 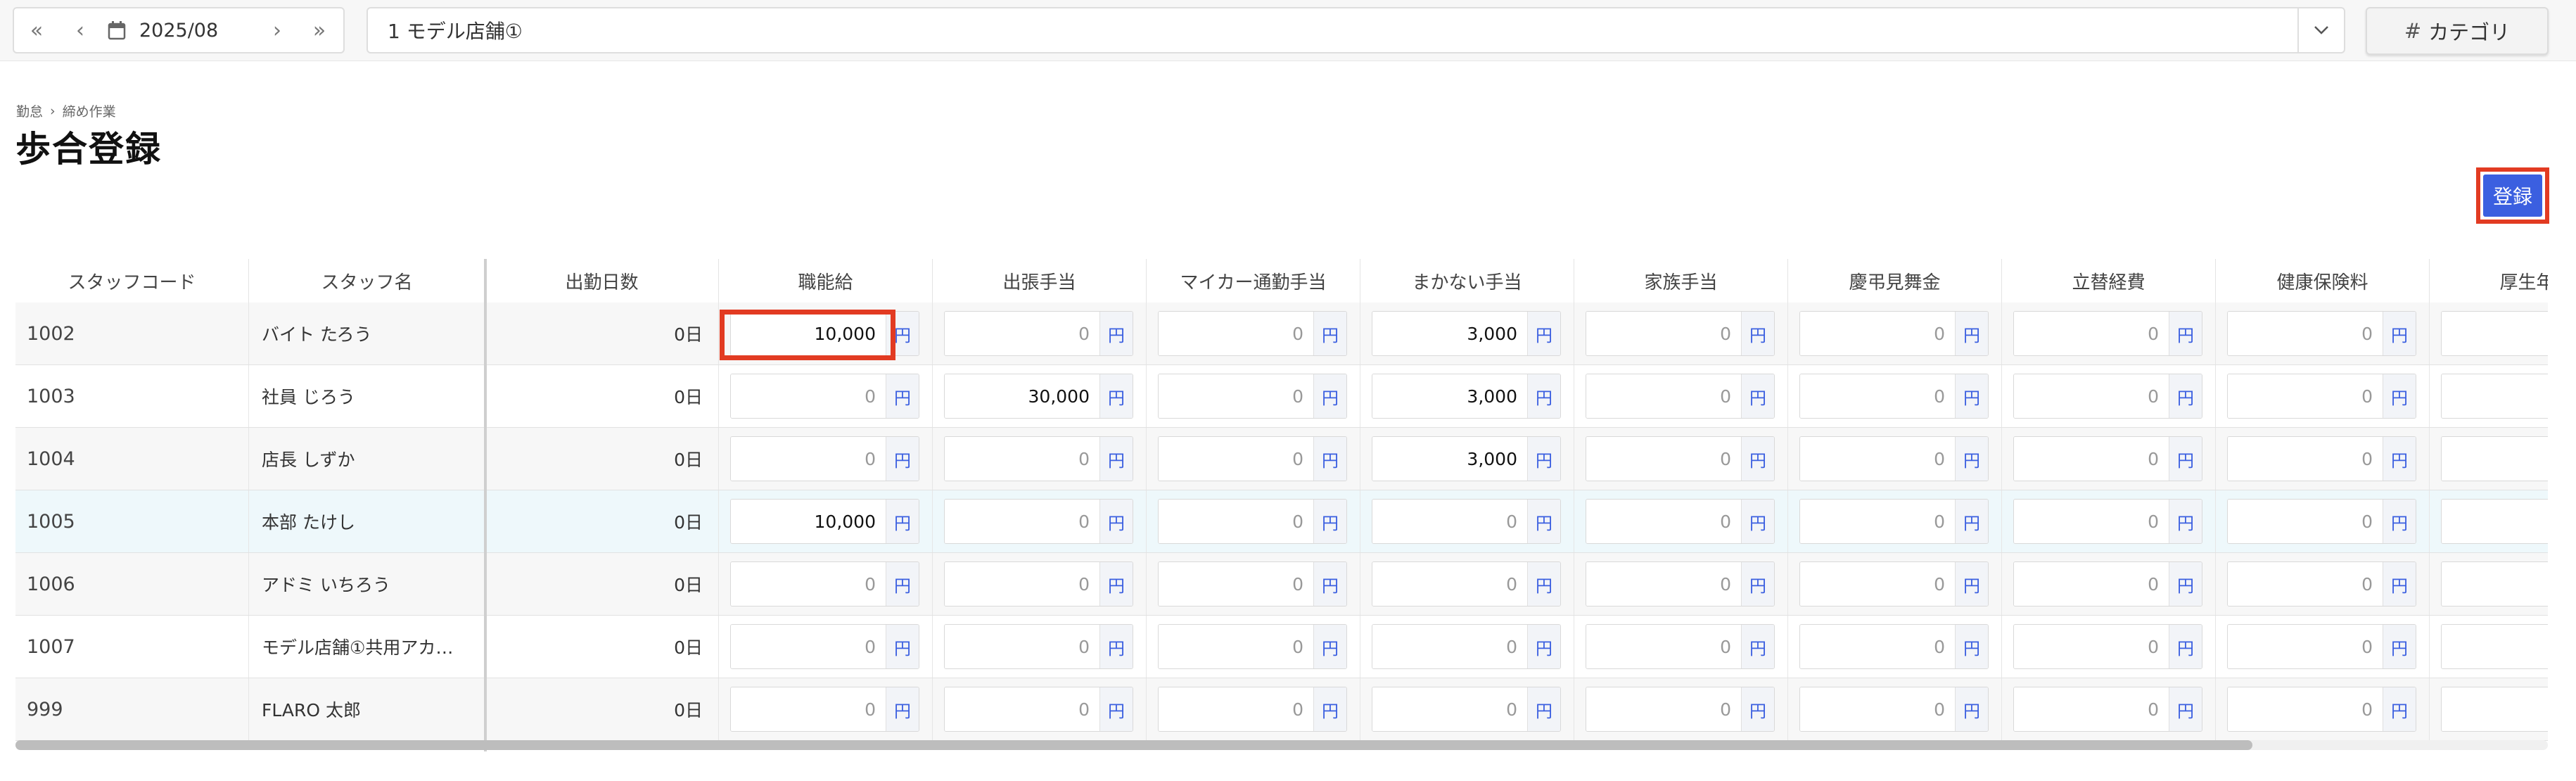 What do you see at coordinates (602, 281) in the screenshot?
I see `column-header: 出勤日数` at bounding box center [602, 281].